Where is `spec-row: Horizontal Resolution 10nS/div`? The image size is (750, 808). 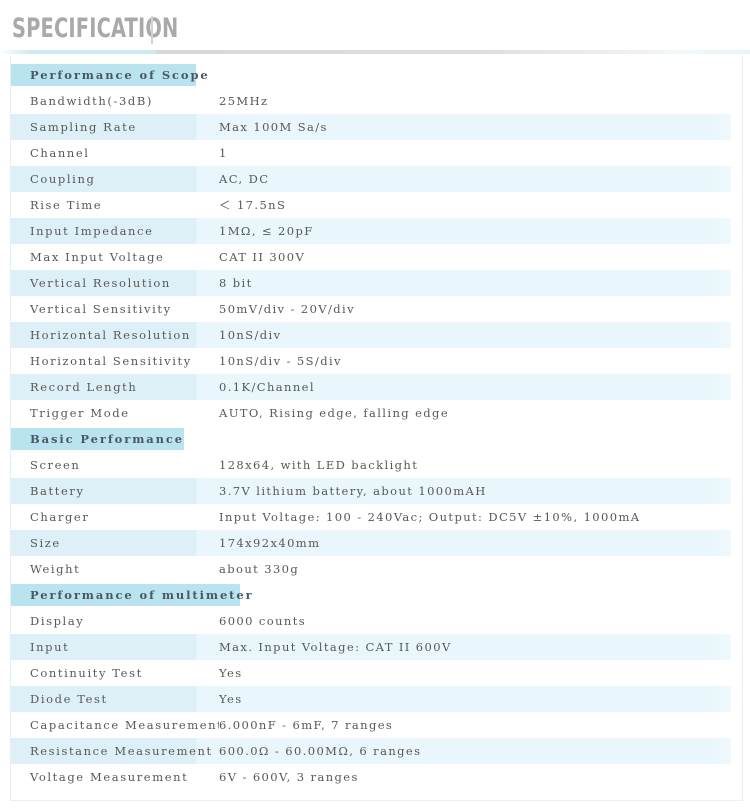
spec-row: Horizontal Resolution 10nS/div is located at coordinates (371, 335).